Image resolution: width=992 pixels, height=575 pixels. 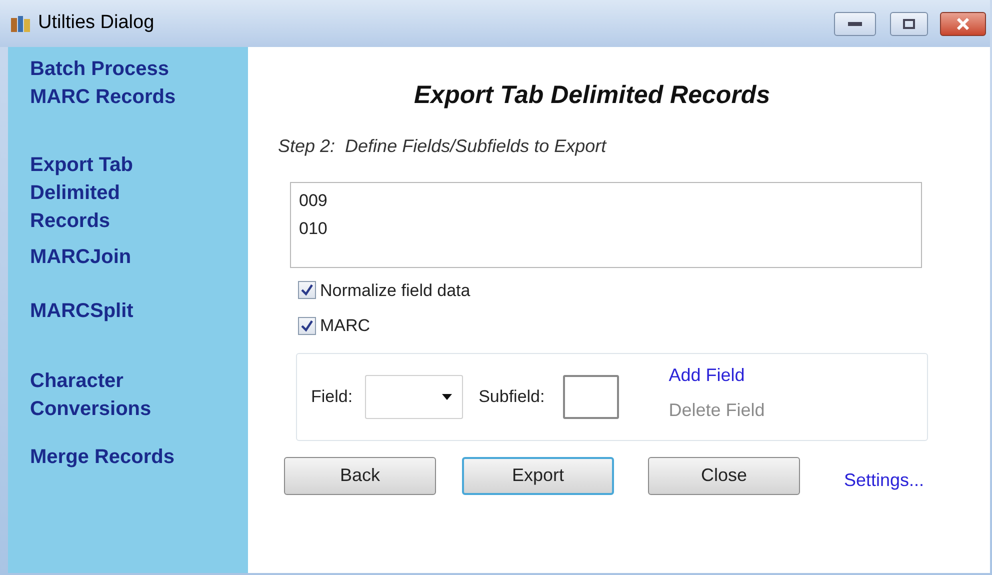 I want to click on maximize-button, so click(x=909, y=24).